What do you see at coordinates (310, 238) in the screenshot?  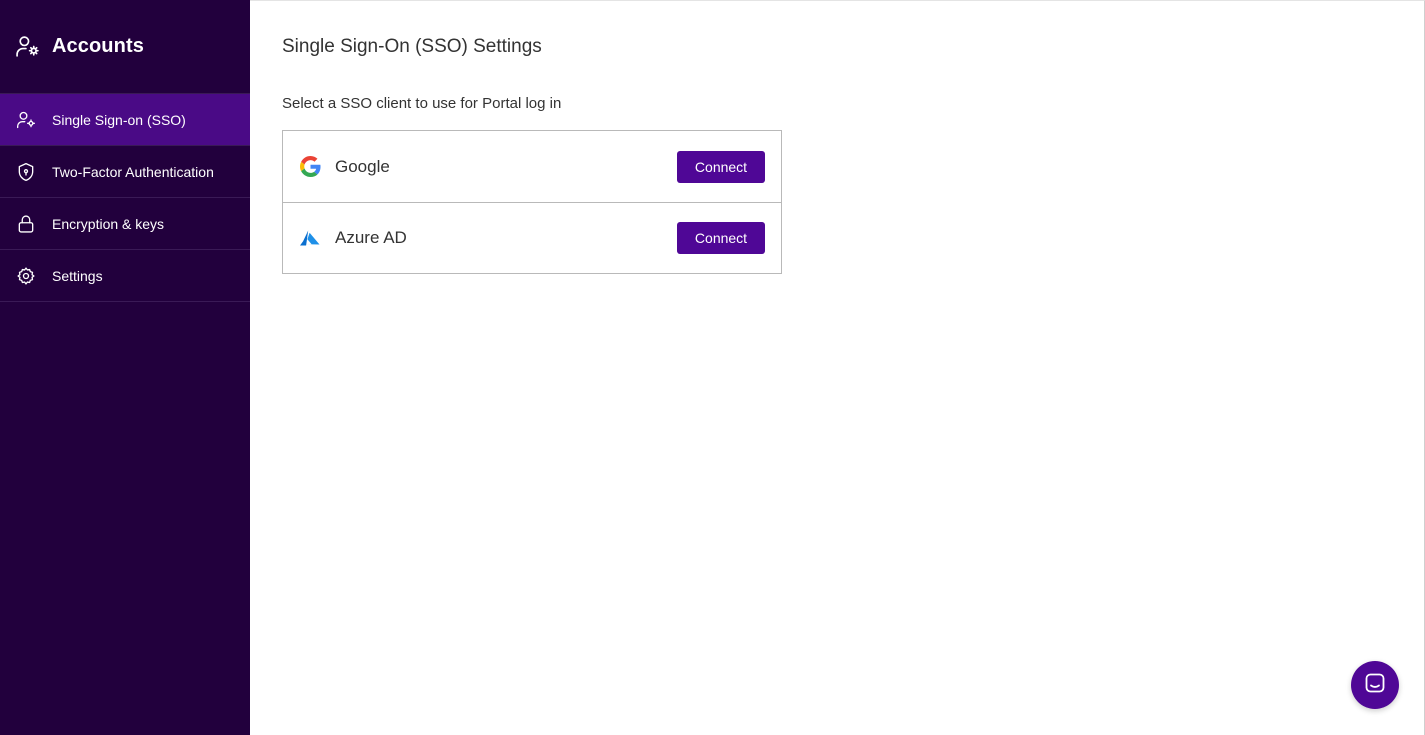 I see `azure-logo-icon` at bounding box center [310, 238].